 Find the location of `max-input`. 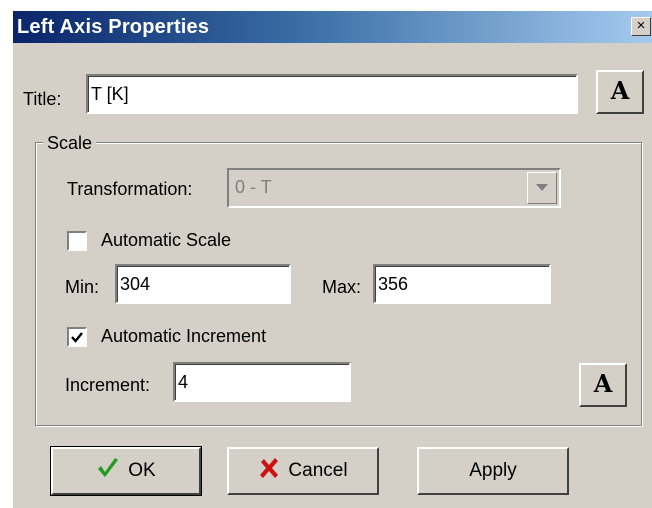

max-input is located at coordinates (462, 284).